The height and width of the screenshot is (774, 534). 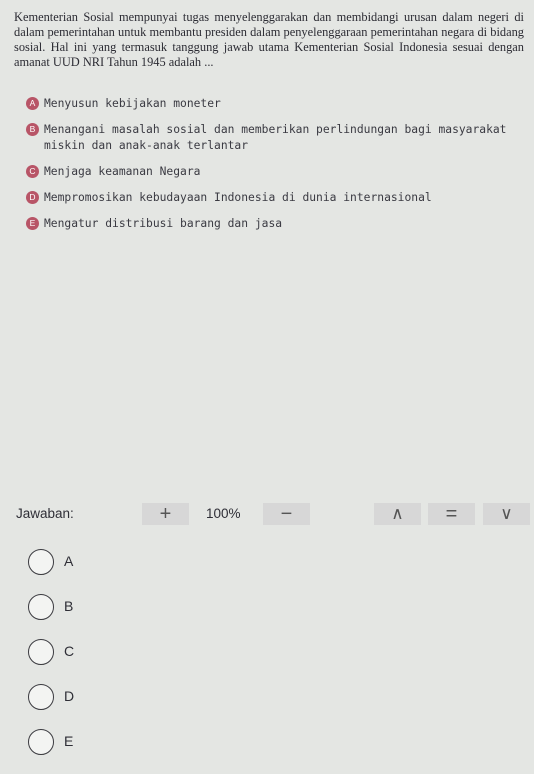 I want to click on option-e: E Mengatur distribusi barang dan jasa, so click(x=276, y=224).